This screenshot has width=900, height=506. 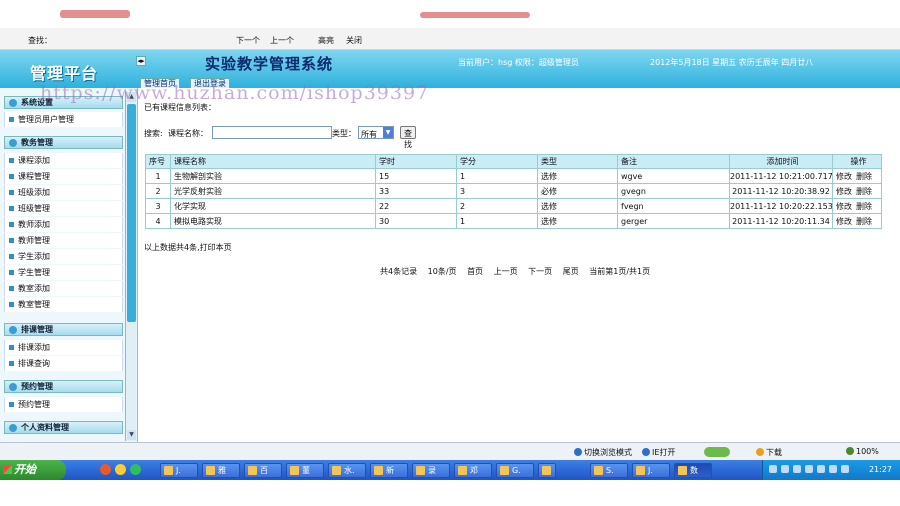 What do you see at coordinates (131, 435) in the screenshot?
I see `scroll-down-icon: ▼` at bounding box center [131, 435].